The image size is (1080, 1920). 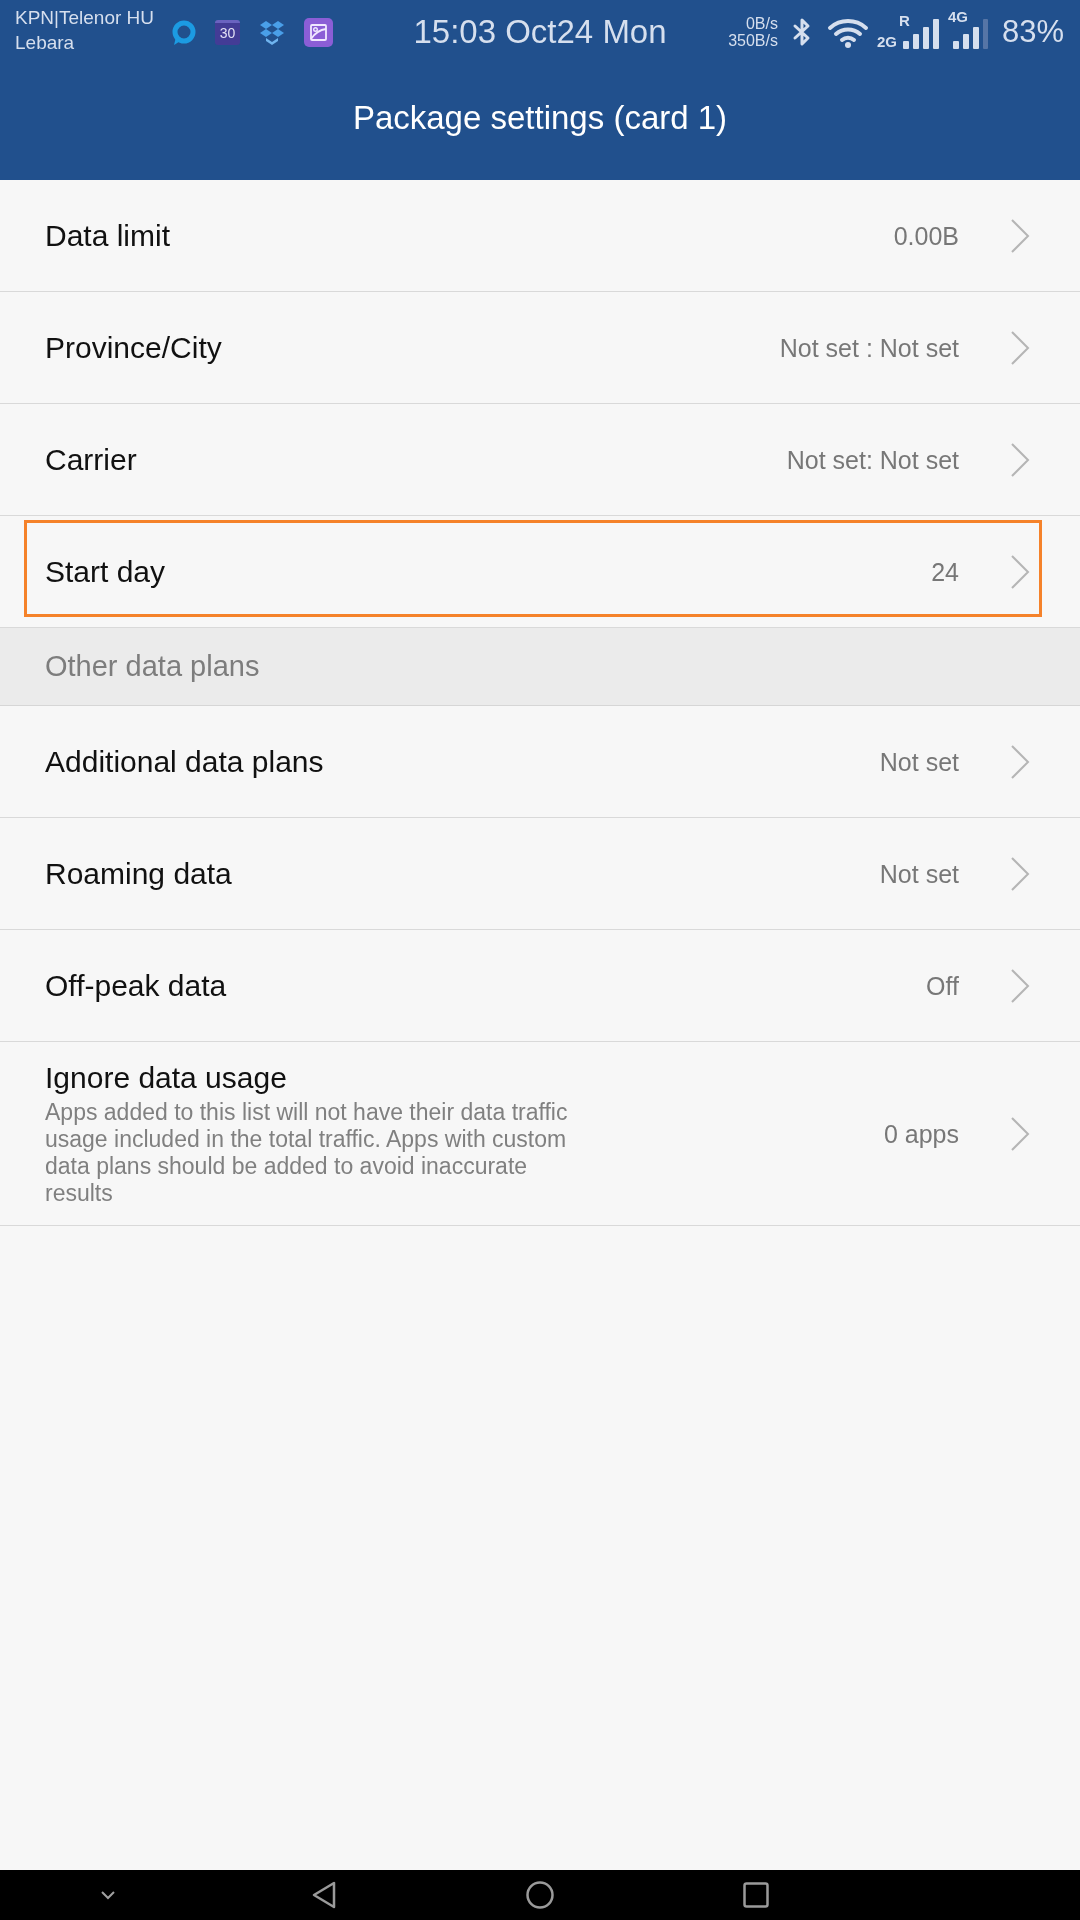 What do you see at coordinates (957, 17) in the screenshot?
I see `network-type-label: 4G` at bounding box center [957, 17].